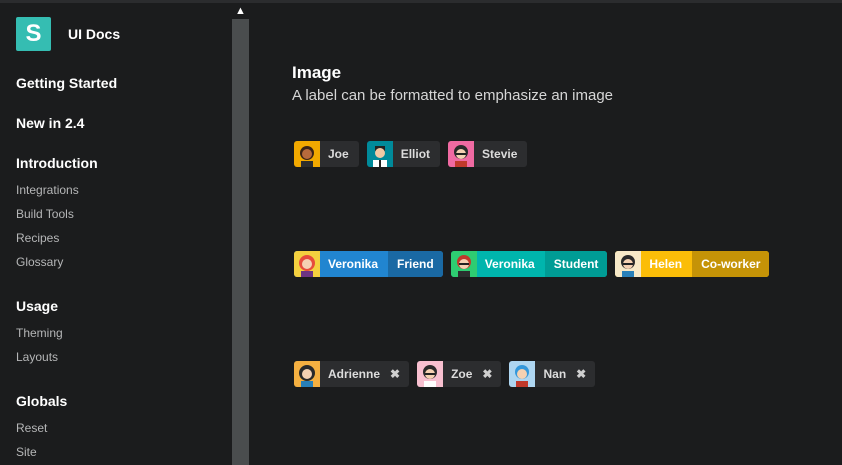  I want to click on removable-image-labels-row: Adrienne ✖ Zoe ✖ Nan ✖, so click(445, 374).